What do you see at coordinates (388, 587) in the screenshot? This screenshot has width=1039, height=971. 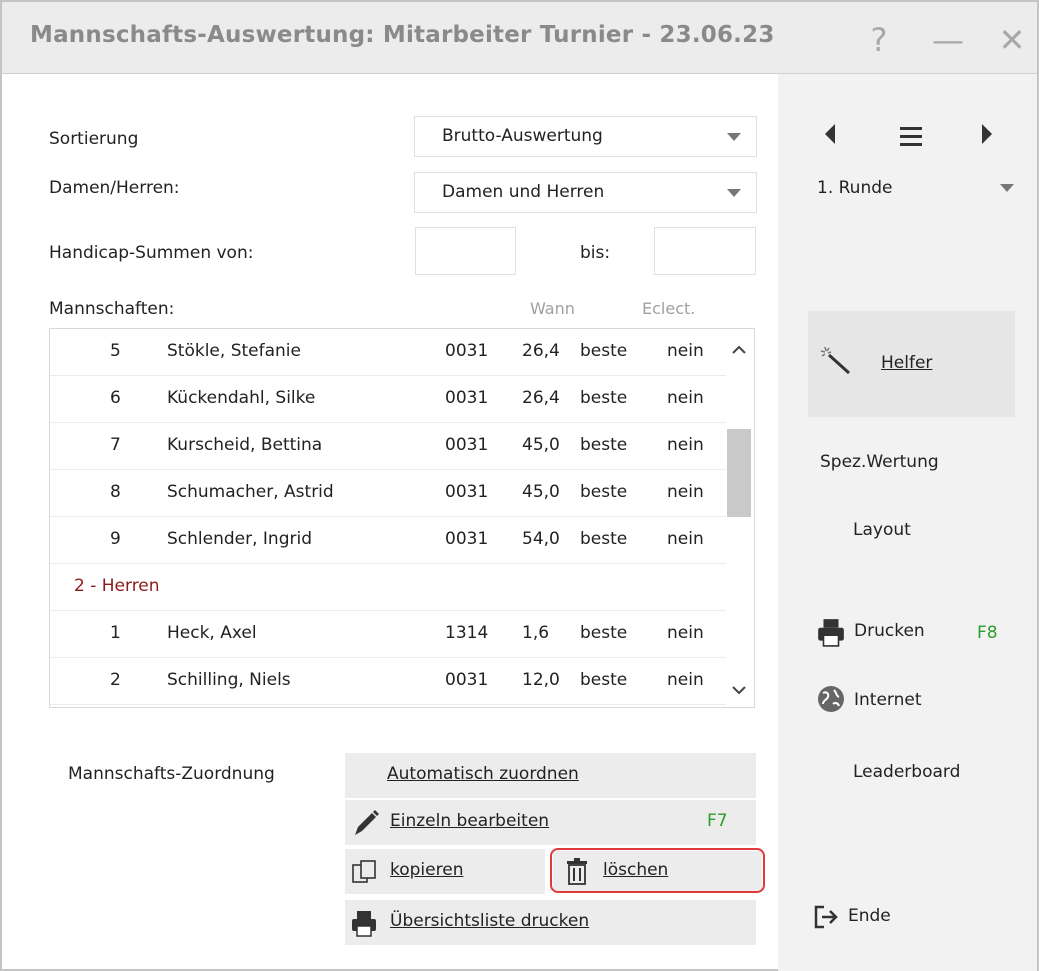 I see `group-header-row: 2 - Herren` at bounding box center [388, 587].